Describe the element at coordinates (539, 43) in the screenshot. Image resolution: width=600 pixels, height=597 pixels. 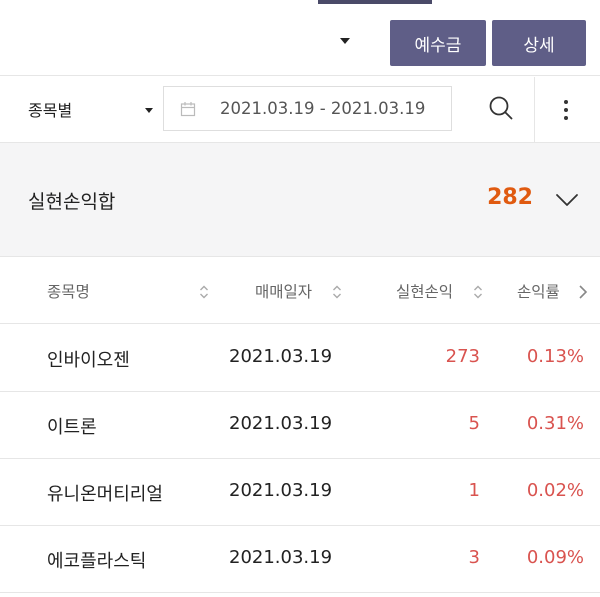
I see `detail-button: 상세` at that location.